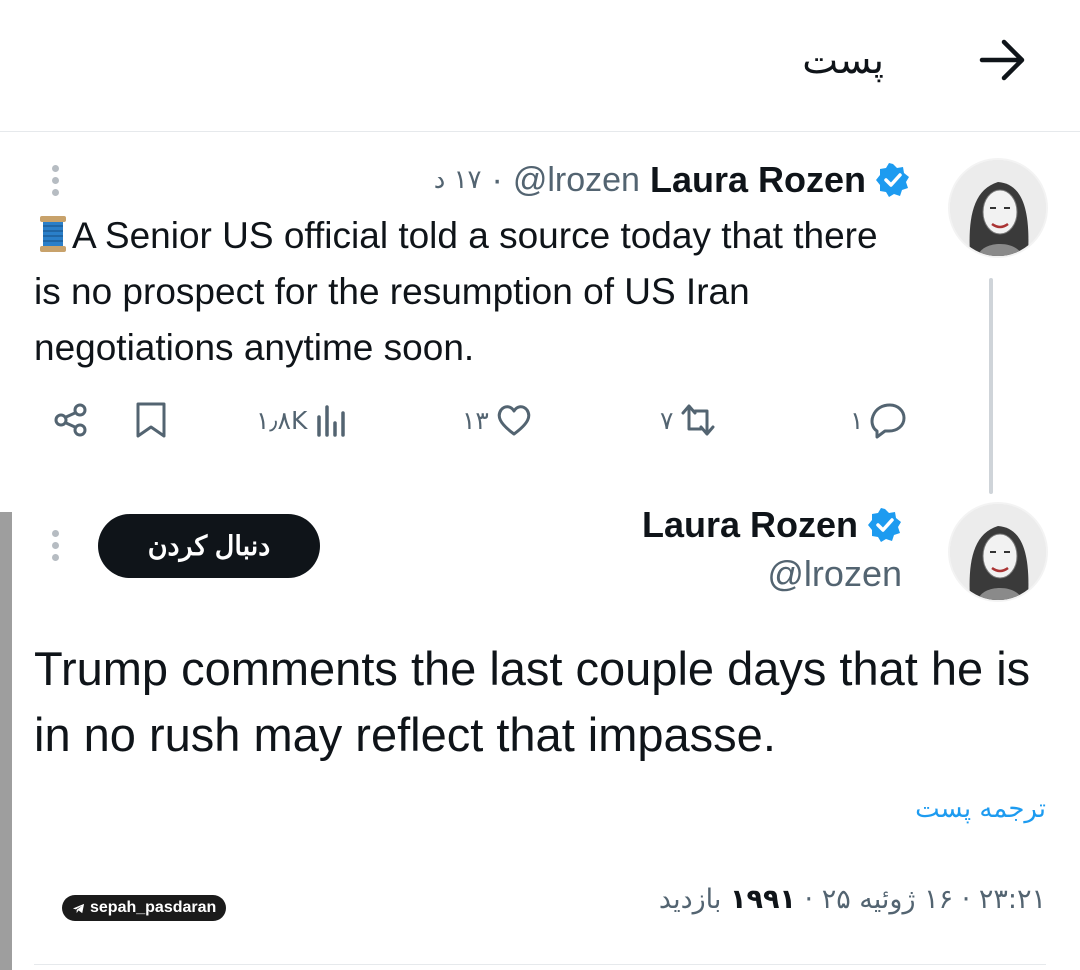 The image size is (1080, 970). Describe the element at coordinates (514, 420) in the screenshot. I see `heart-icon` at that location.